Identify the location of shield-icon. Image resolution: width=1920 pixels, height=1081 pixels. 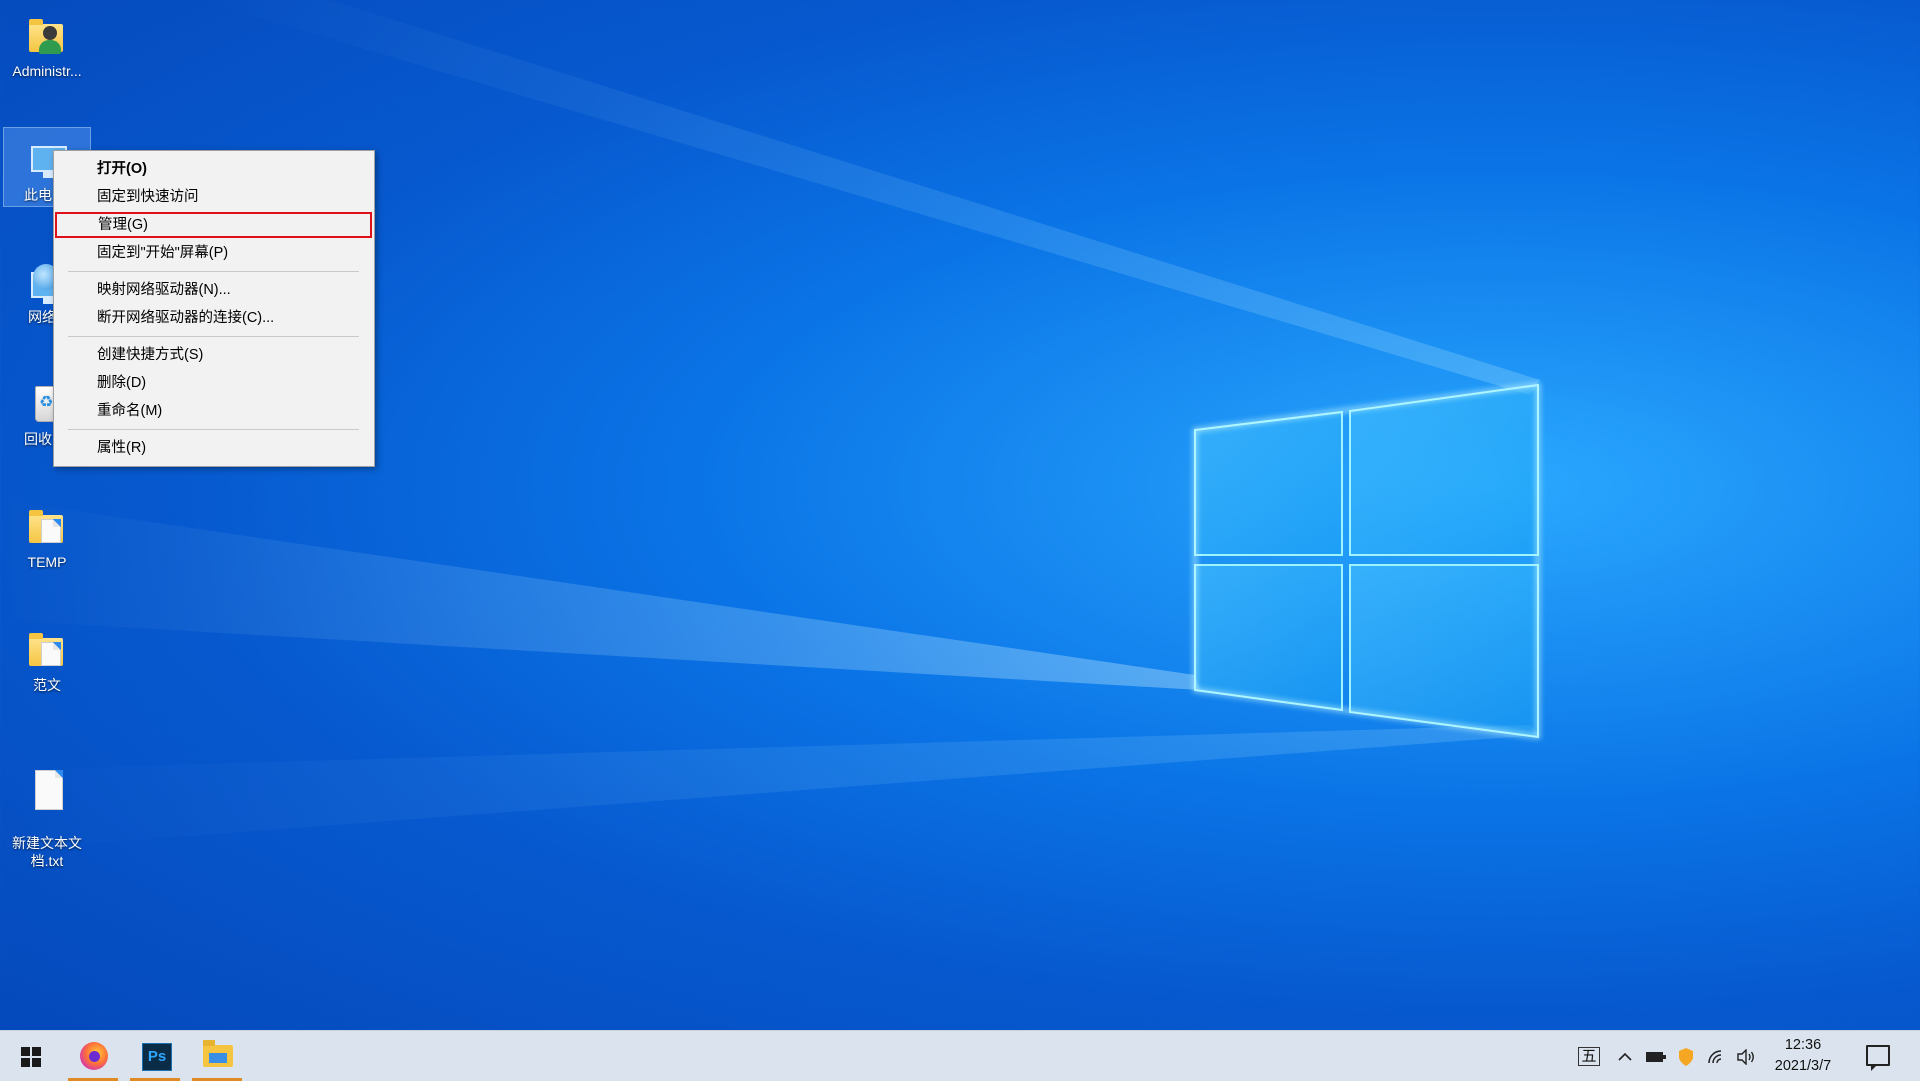
(1686, 1056).